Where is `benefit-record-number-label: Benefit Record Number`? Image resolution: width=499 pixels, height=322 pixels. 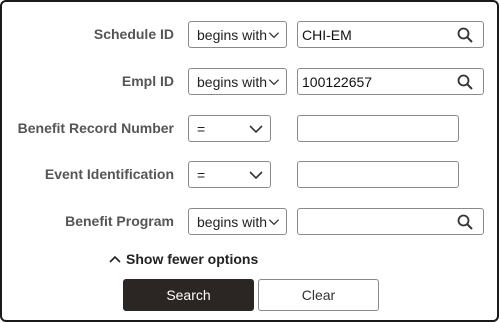 benefit-record-number-label: Benefit Record Number is located at coordinates (95, 128).